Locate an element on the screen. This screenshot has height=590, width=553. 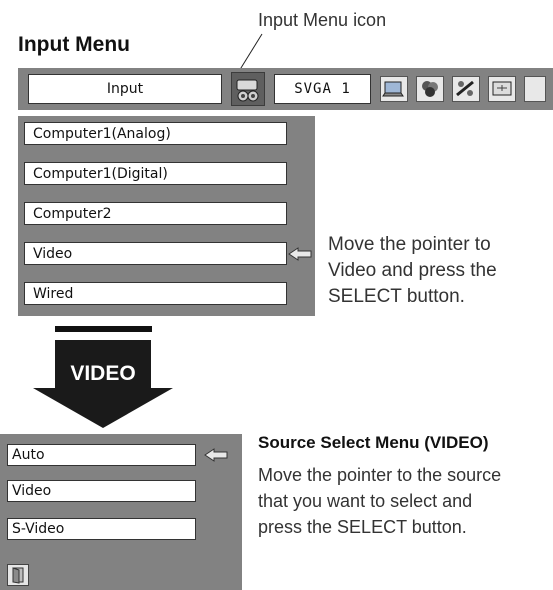
setting-icon is located at coordinates (502, 89).